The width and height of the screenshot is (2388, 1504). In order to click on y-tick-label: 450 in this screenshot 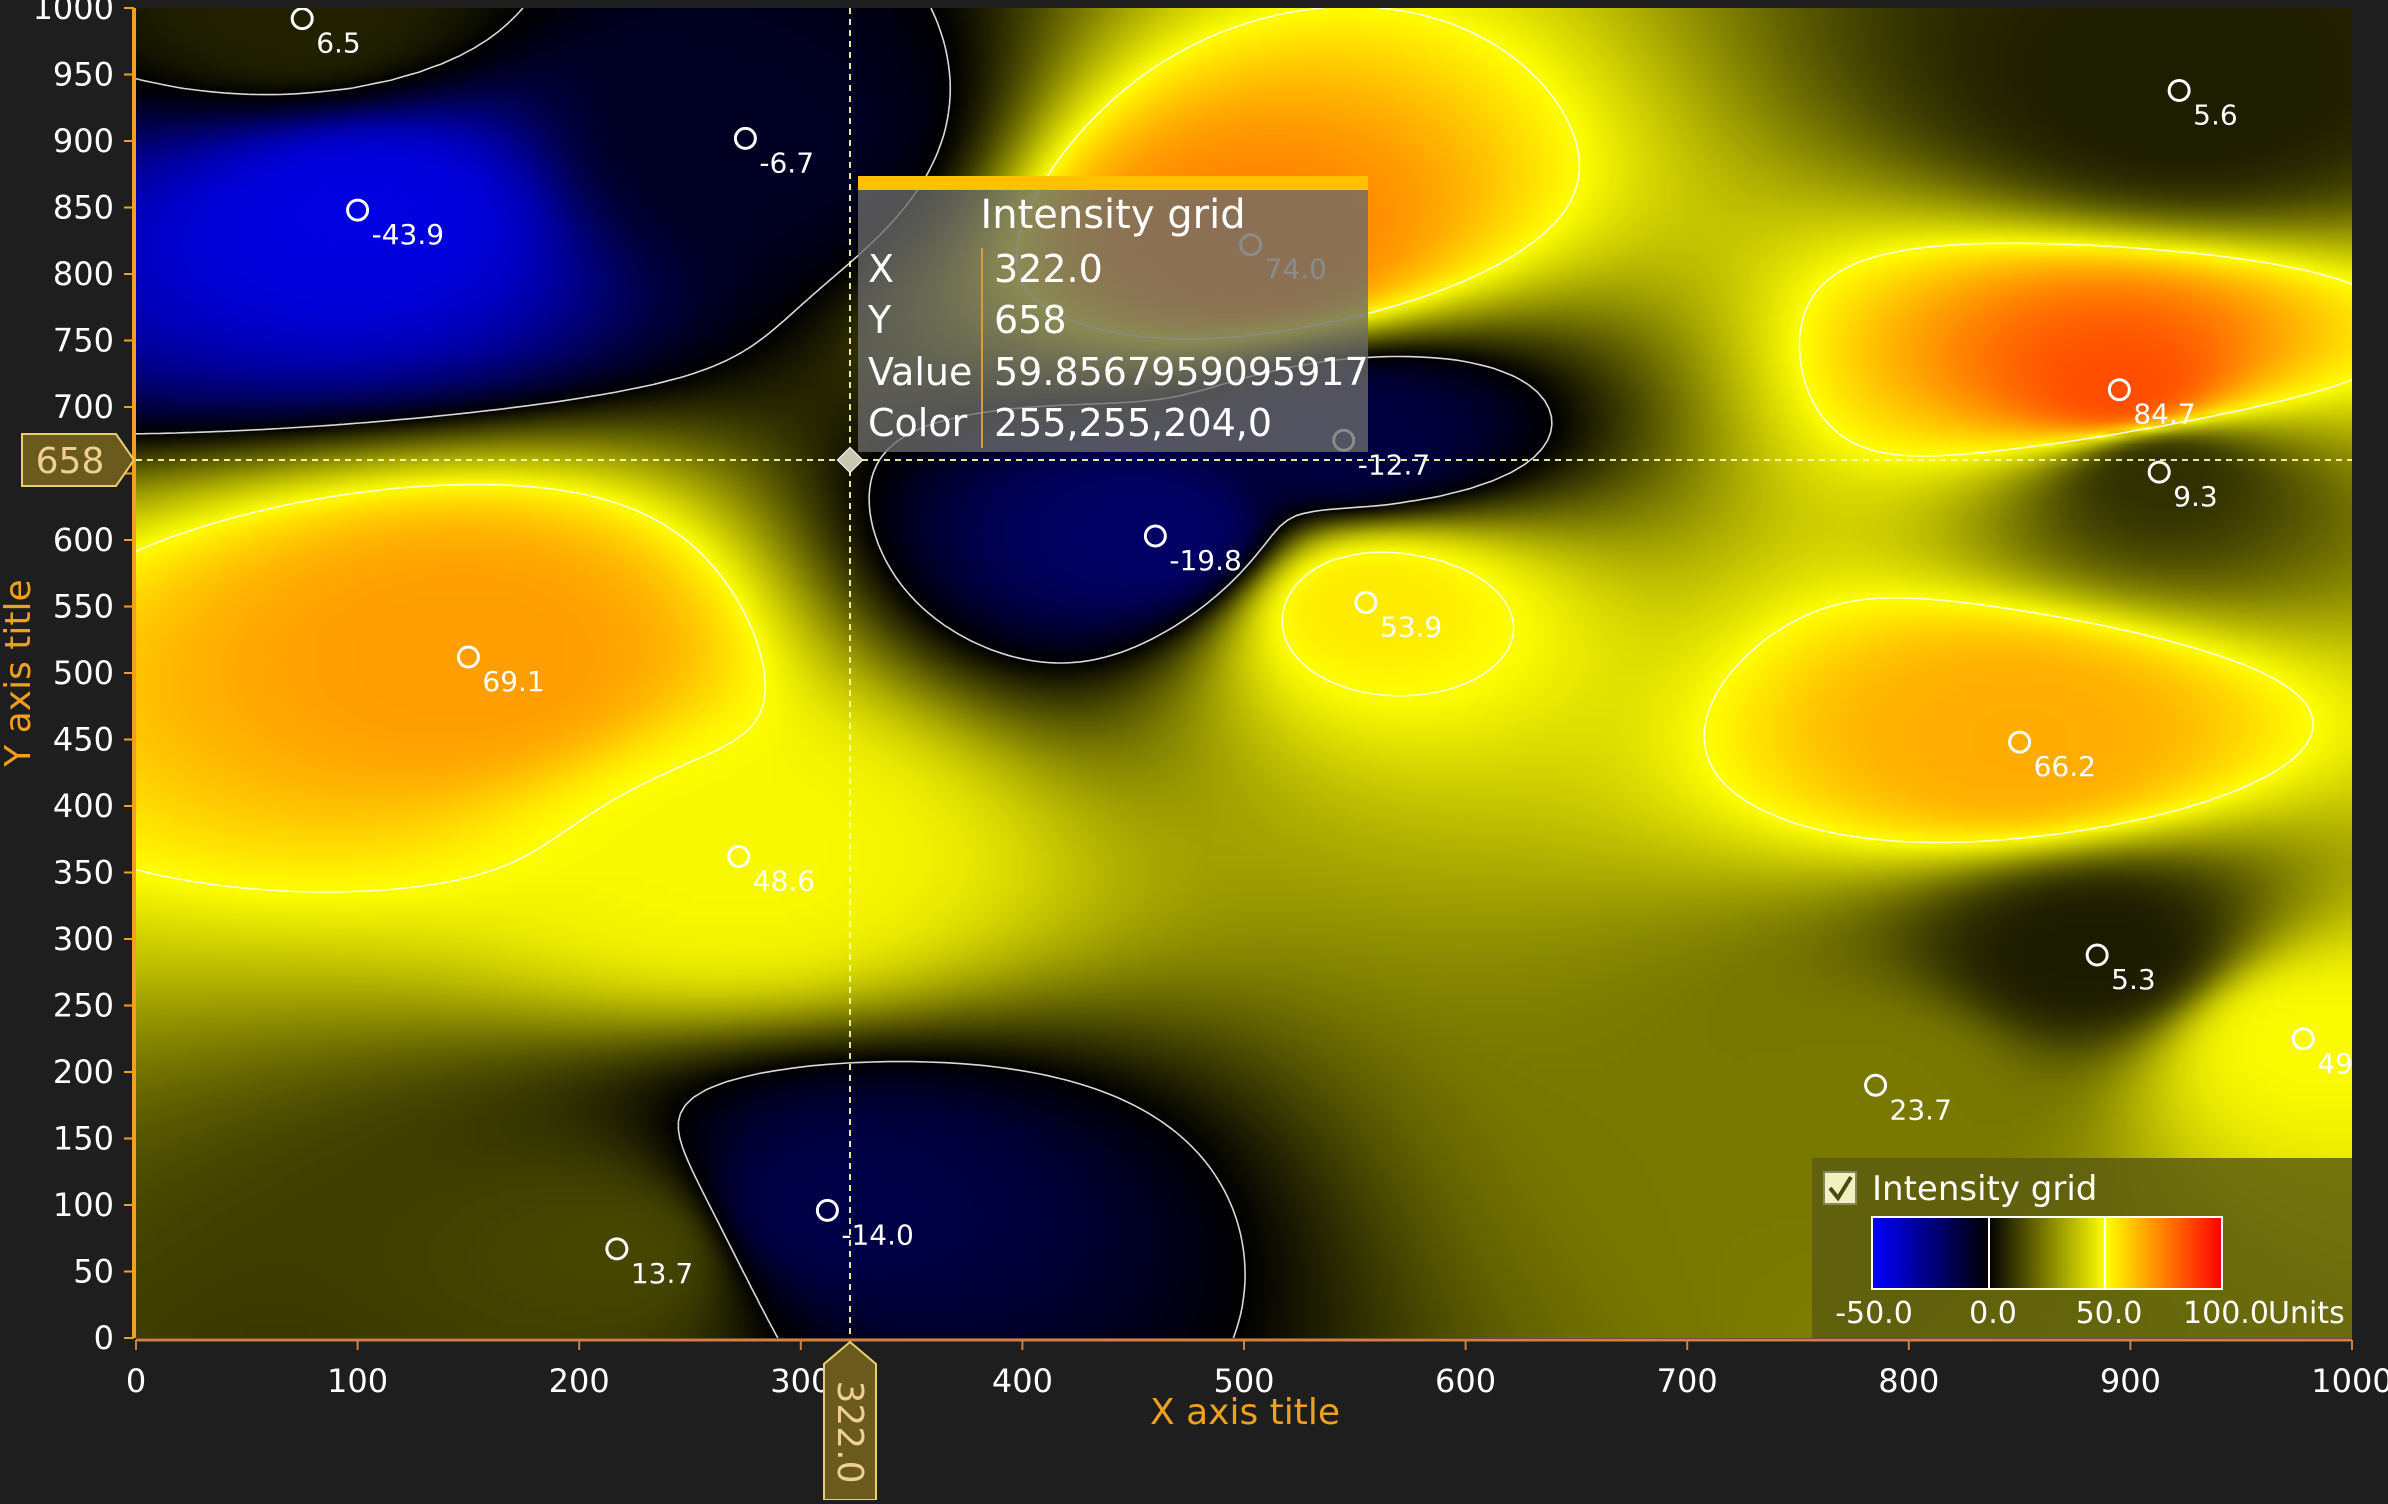, I will do `click(83, 740)`.